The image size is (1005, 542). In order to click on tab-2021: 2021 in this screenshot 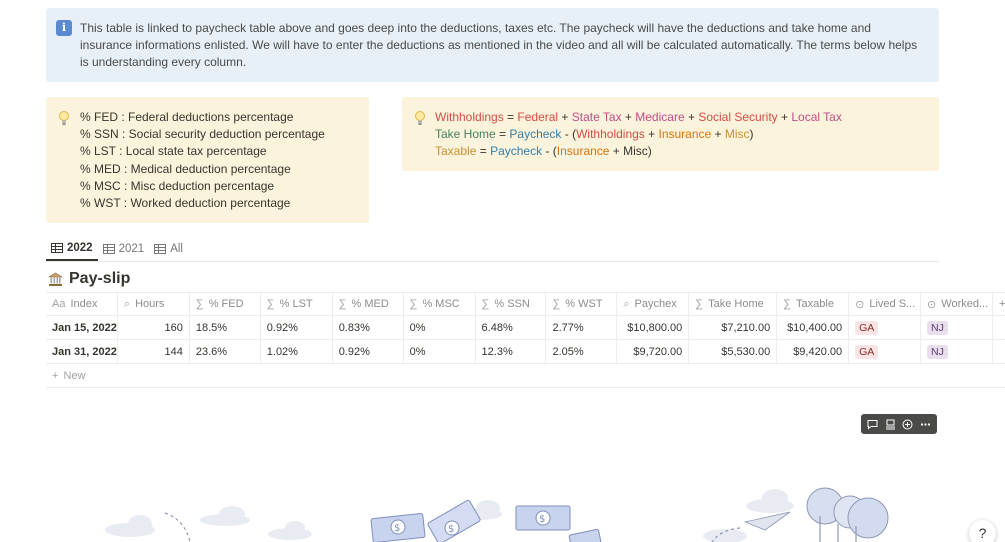, I will do `click(124, 248)`.